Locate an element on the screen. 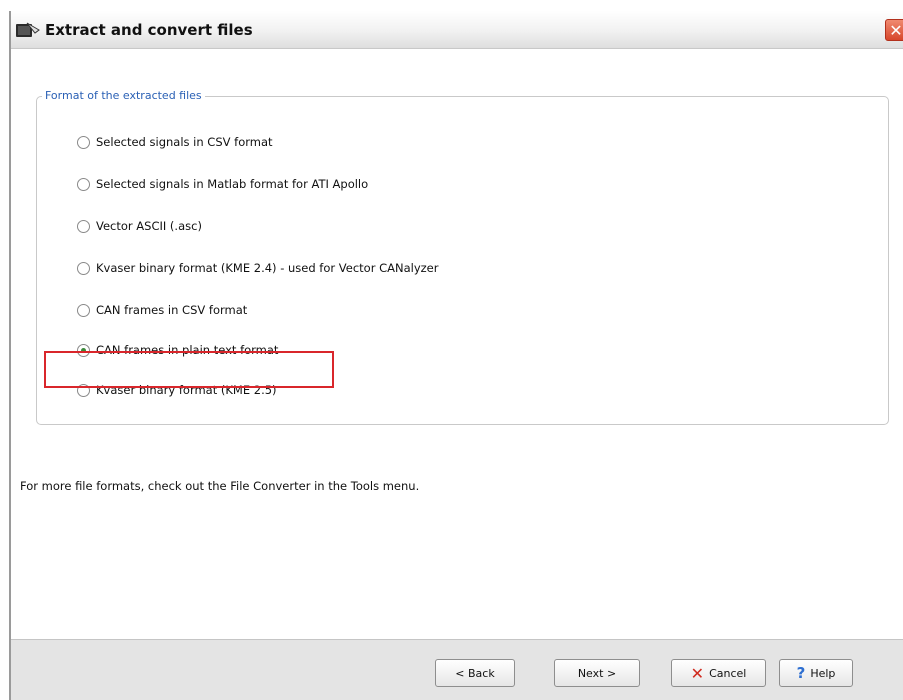 This screenshot has height=700, width=903. window-title: Extract and convert files is located at coordinates (149, 30).